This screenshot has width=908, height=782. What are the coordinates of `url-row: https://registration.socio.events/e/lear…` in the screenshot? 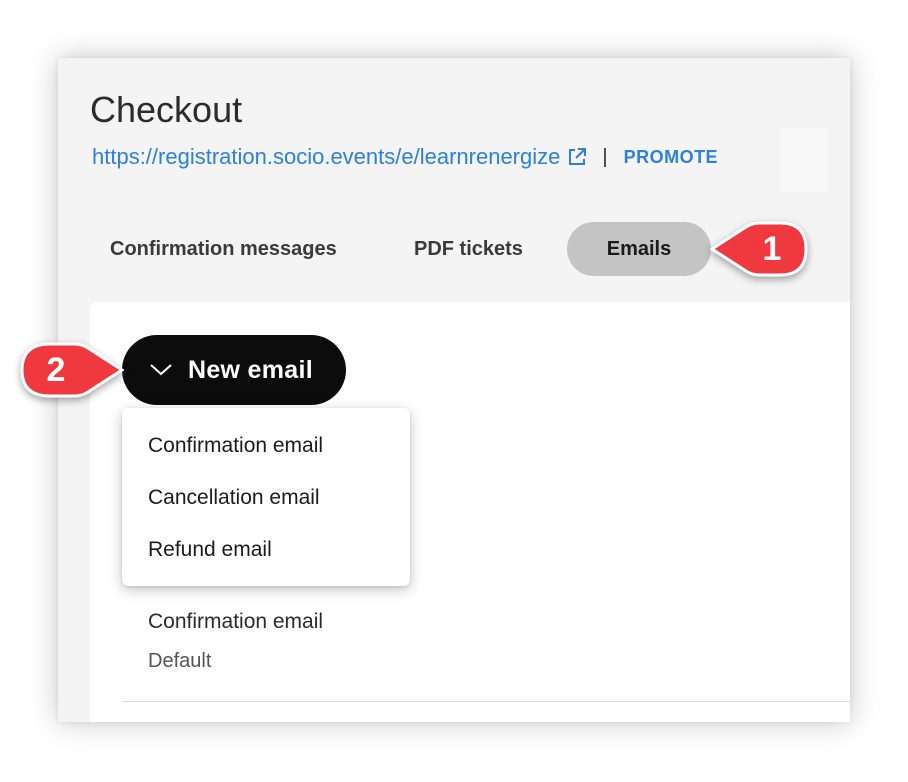 It's located at (405, 157).